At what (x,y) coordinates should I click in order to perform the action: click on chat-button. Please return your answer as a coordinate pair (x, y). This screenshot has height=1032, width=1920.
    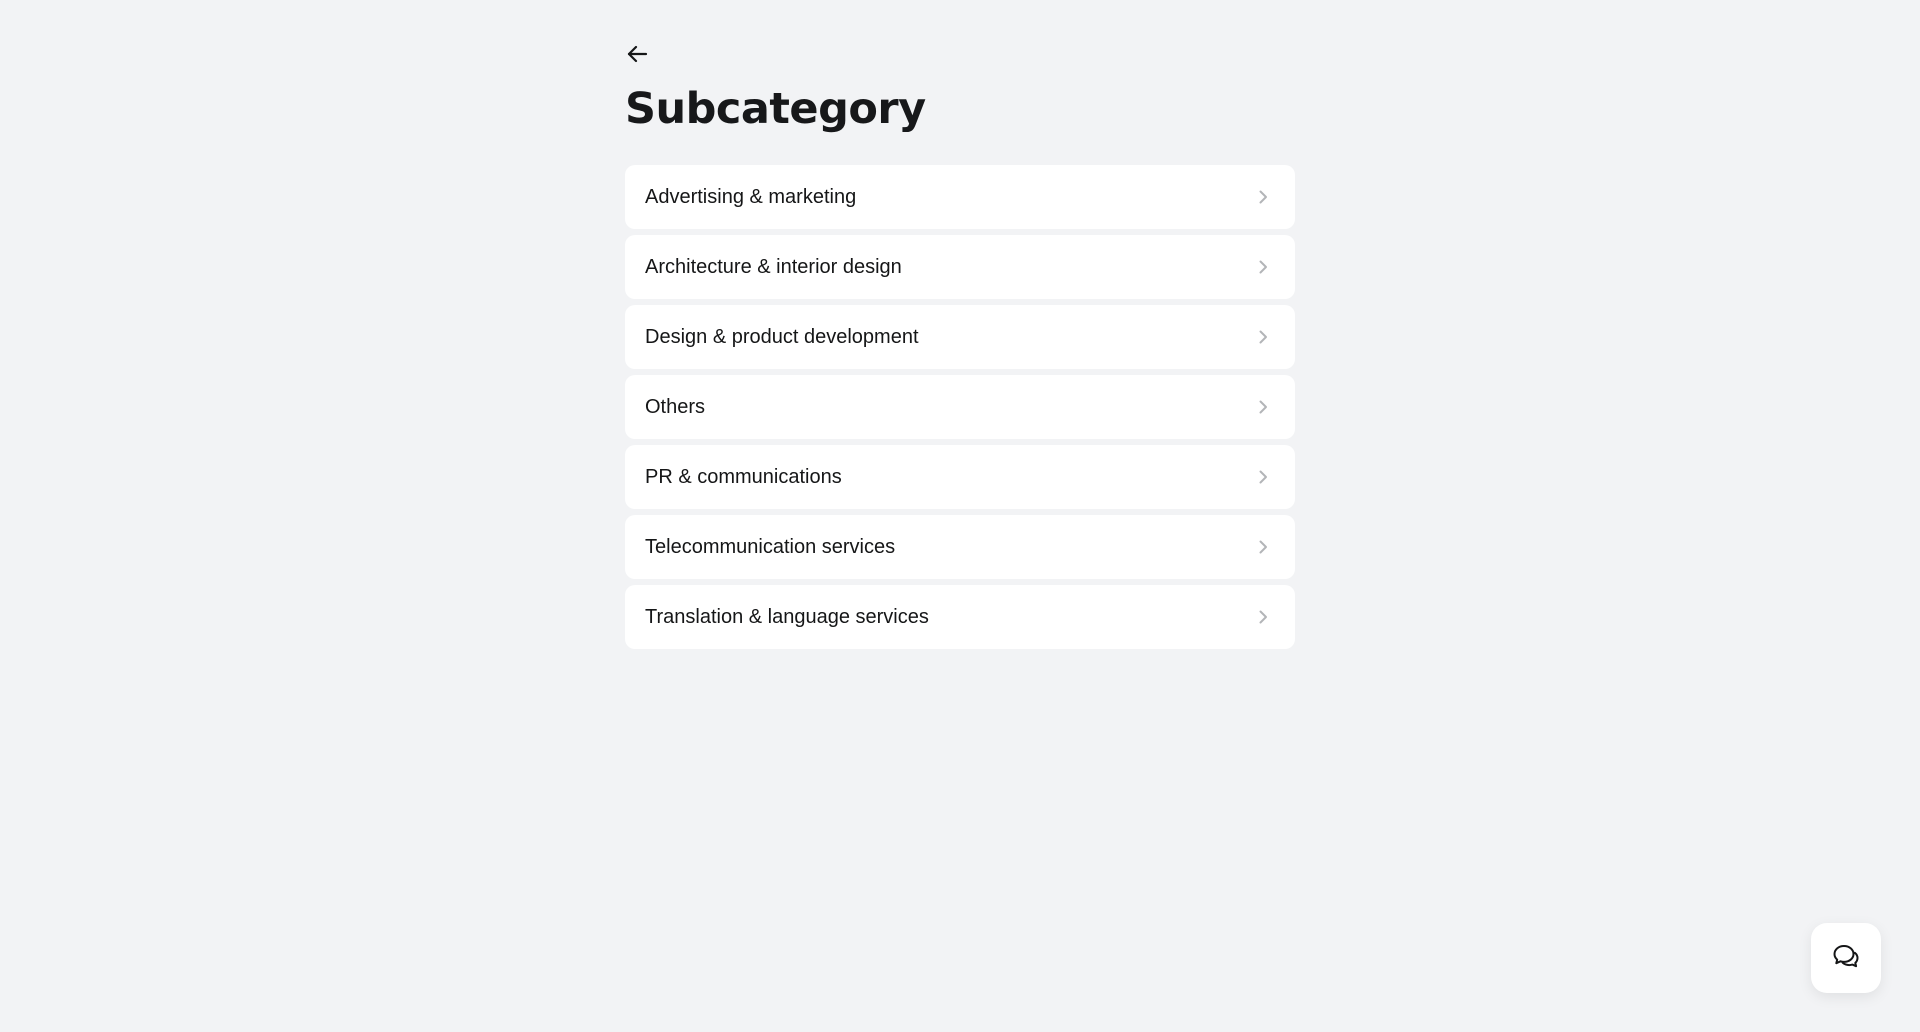
    Looking at the image, I should click on (1846, 958).